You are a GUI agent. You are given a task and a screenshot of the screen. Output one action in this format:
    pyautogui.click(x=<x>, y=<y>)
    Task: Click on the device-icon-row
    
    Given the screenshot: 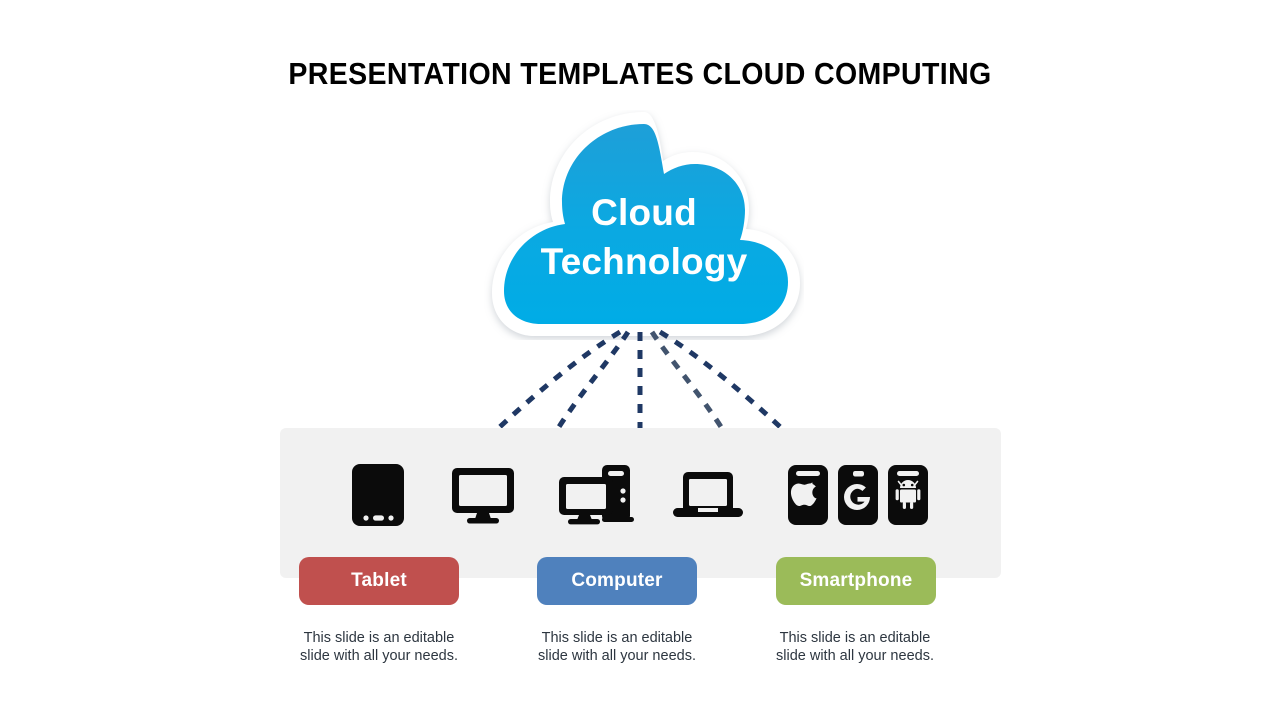 What is the action you would take?
    pyautogui.click(x=640, y=495)
    